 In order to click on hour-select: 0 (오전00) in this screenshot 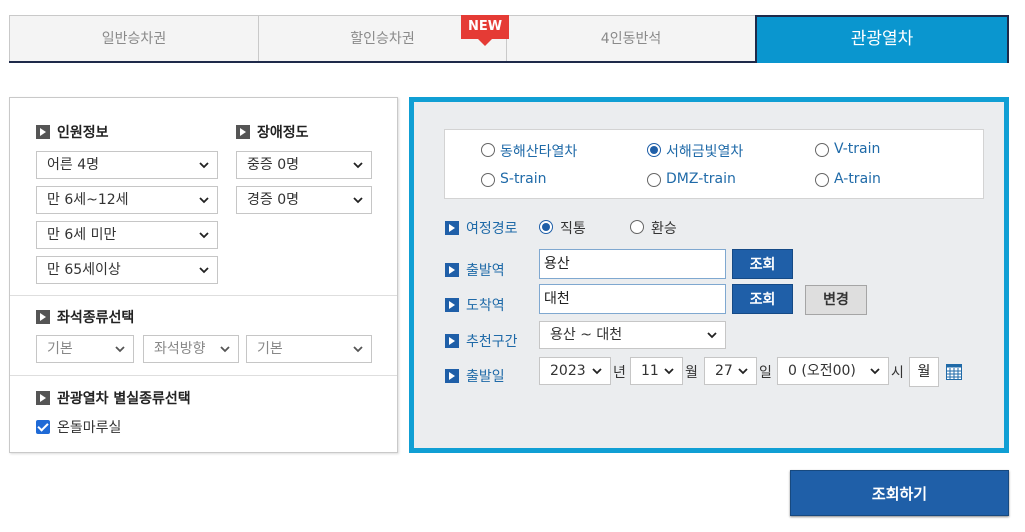, I will do `click(833, 371)`.